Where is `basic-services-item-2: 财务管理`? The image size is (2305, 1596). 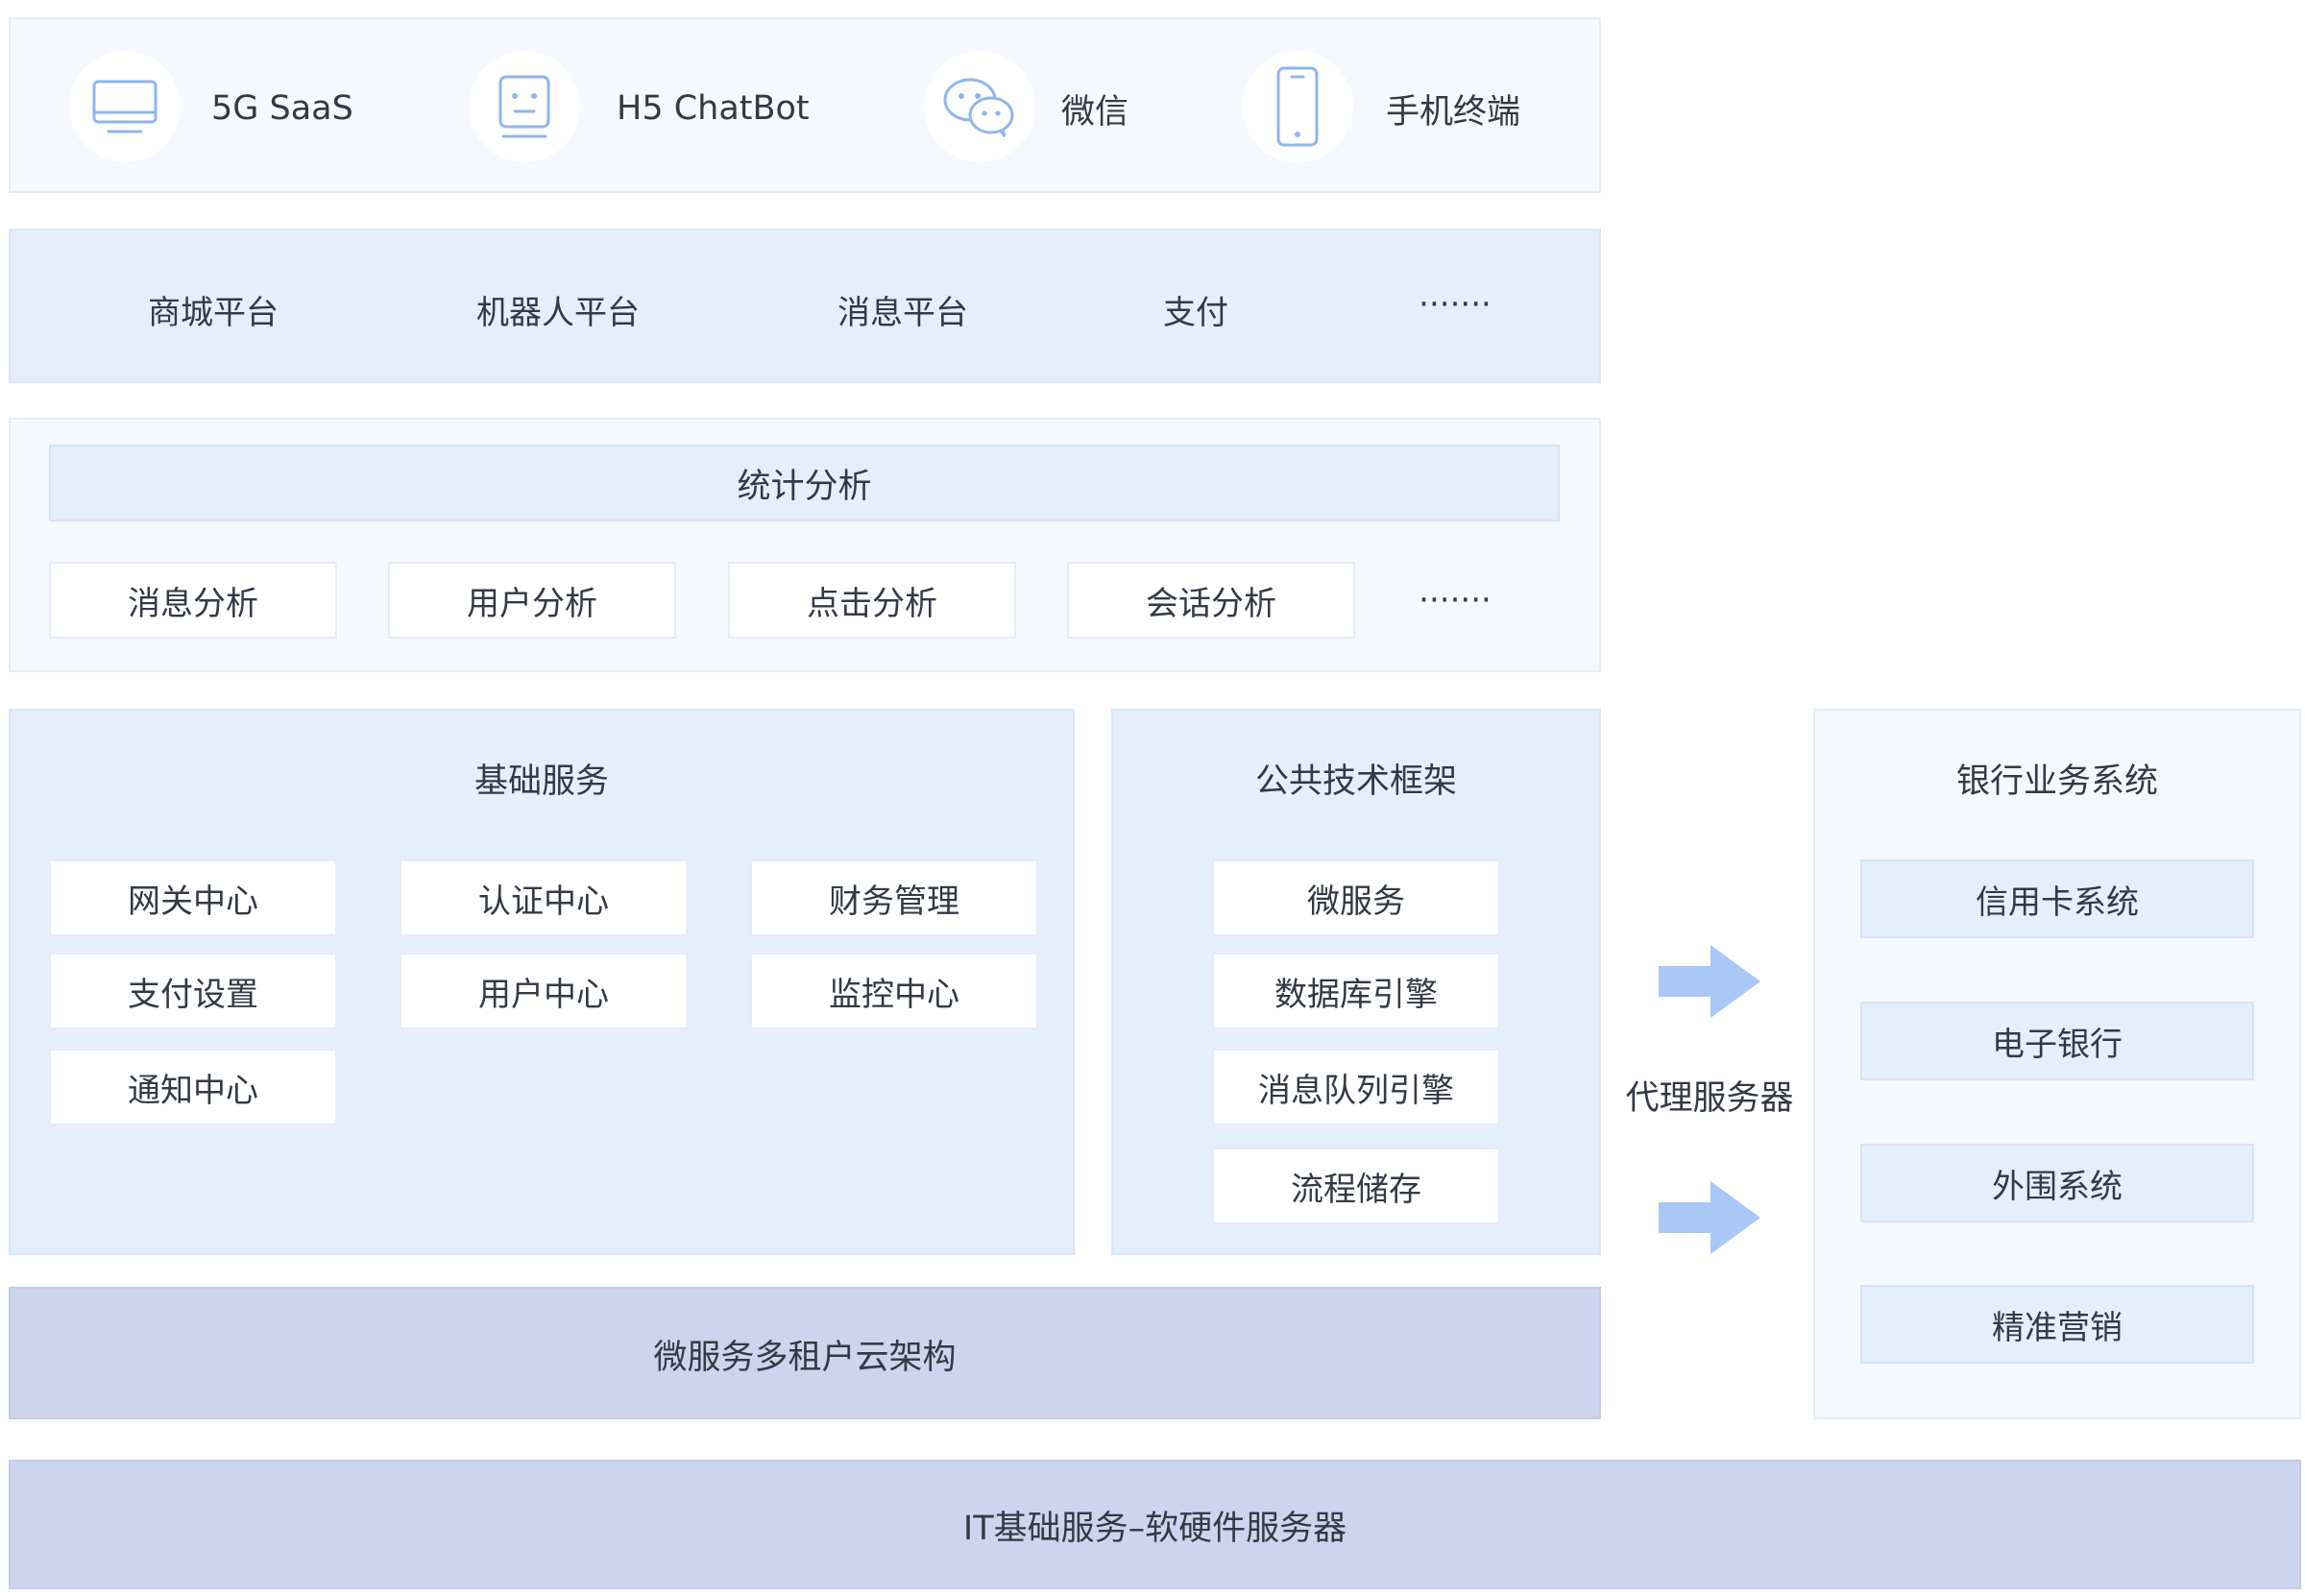 basic-services-item-2: 财务管理 is located at coordinates (894, 897).